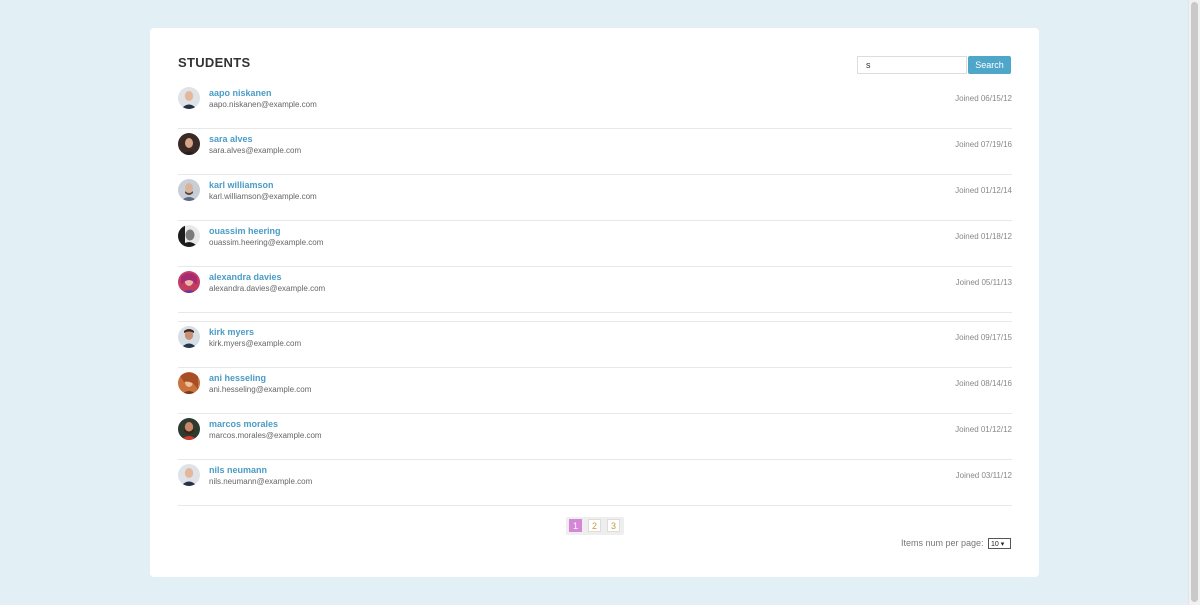 This screenshot has height=605, width=1200. What do you see at coordinates (983, 236) in the screenshot?
I see `joined-date: Joined 01/18/12` at bounding box center [983, 236].